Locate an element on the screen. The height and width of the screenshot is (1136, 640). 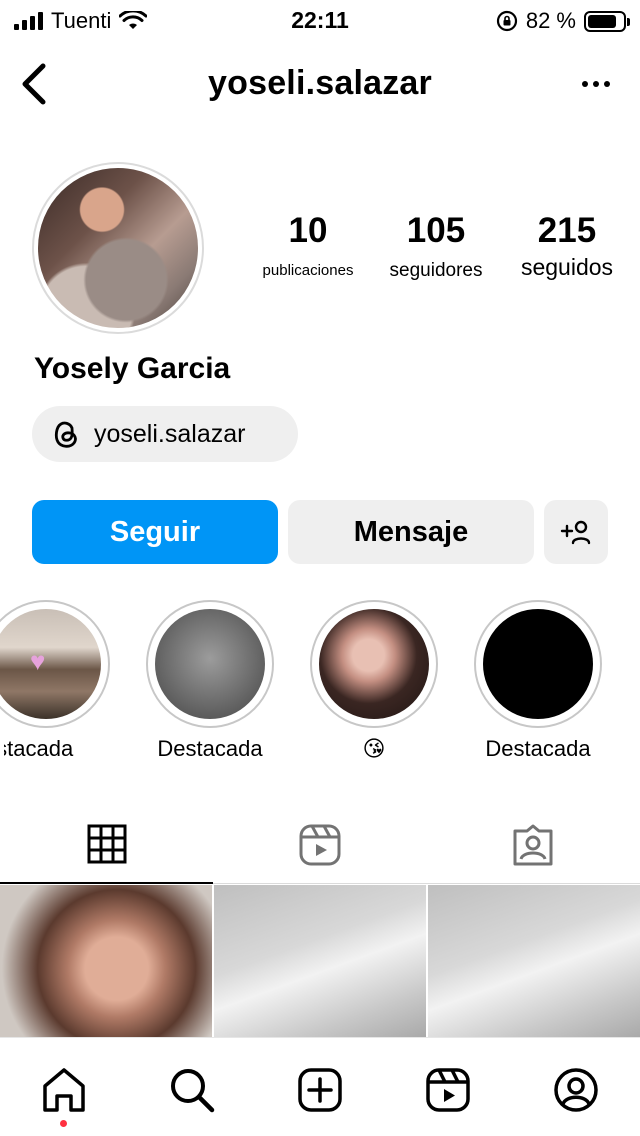
profile-tabs is located at coordinates (320, 845).